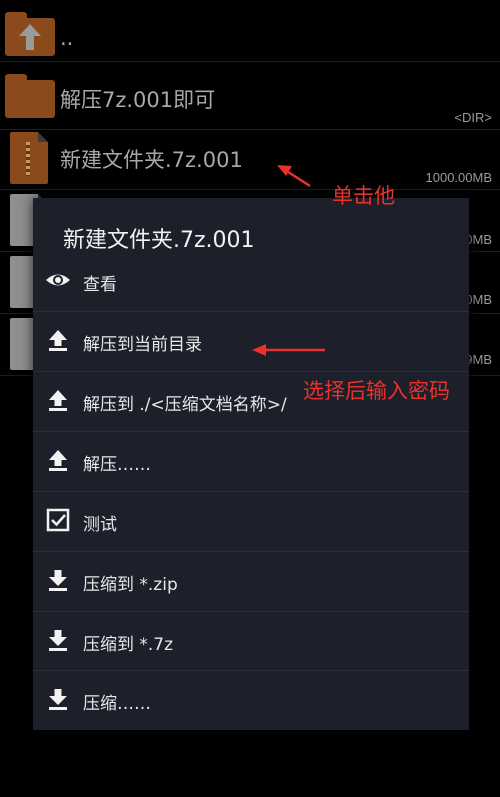 This screenshot has height=797, width=500. What do you see at coordinates (251, 341) in the screenshot?
I see `menu-item-extract-here: 解压到当前目录` at bounding box center [251, 341].